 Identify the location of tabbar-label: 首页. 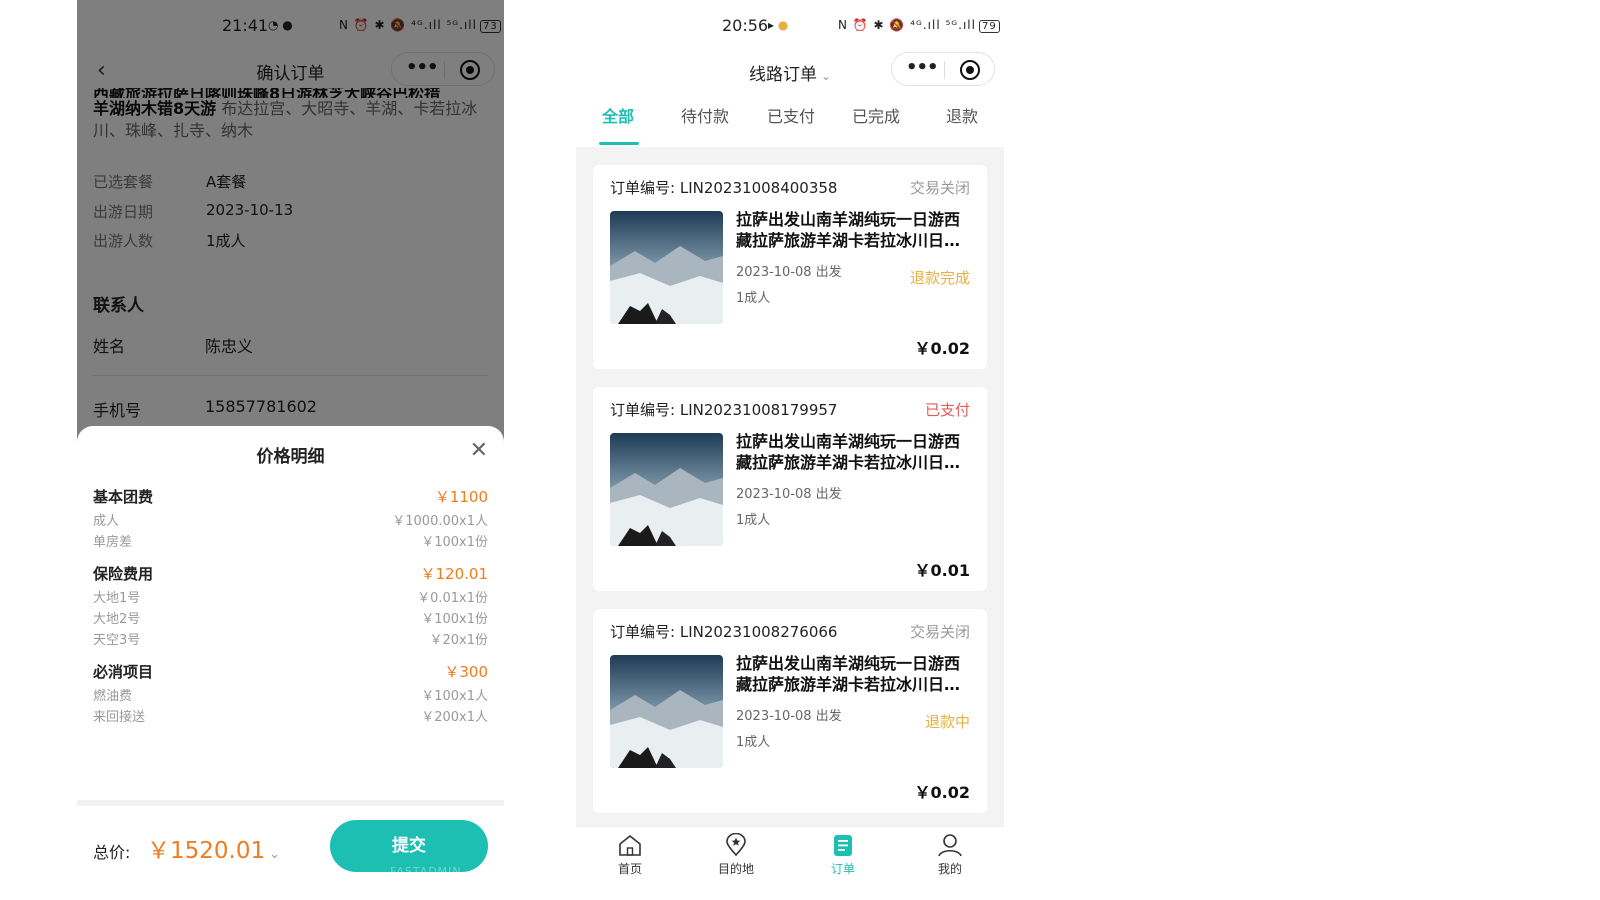
(629, 869).